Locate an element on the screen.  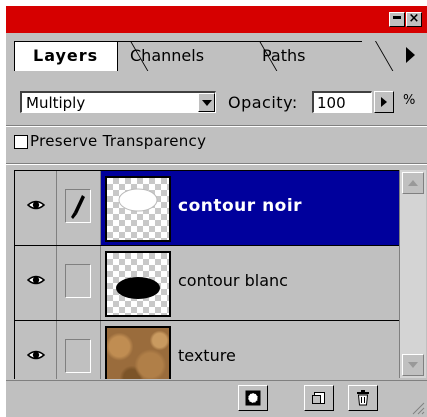
blend-controls: Multiply Opacity: 100 % is located at coordinates (216, 99).